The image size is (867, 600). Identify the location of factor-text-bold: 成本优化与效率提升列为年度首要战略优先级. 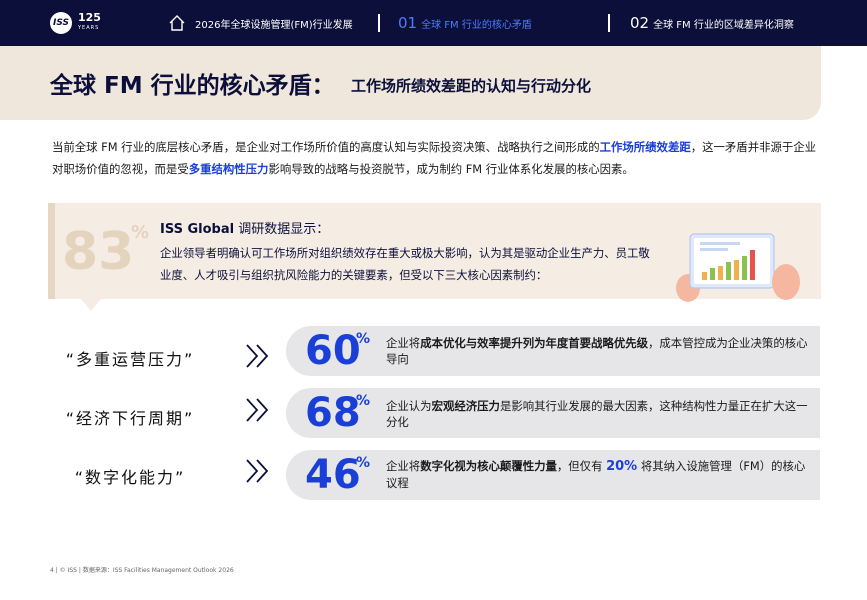
(534, 343).